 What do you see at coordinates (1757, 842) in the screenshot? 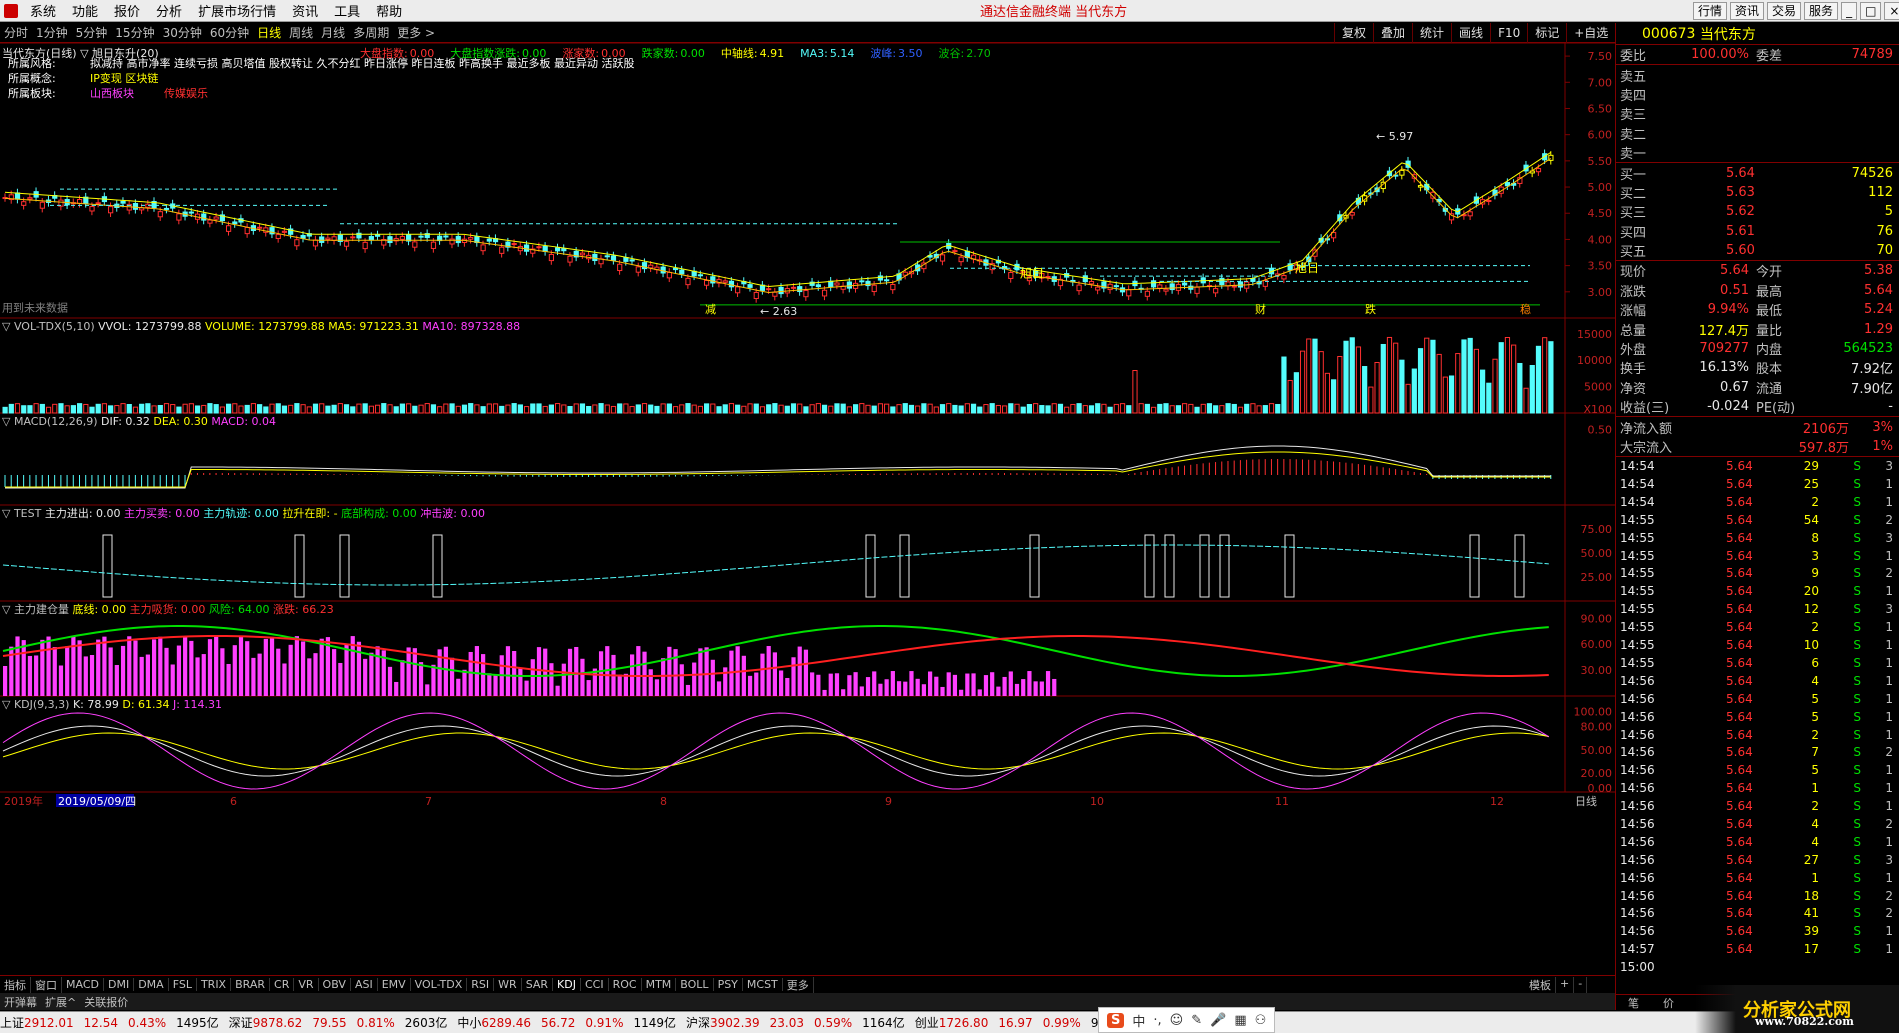
I see `tick-row: 14:56 5.64 4 S 1` at bounding box center [1757, 842].